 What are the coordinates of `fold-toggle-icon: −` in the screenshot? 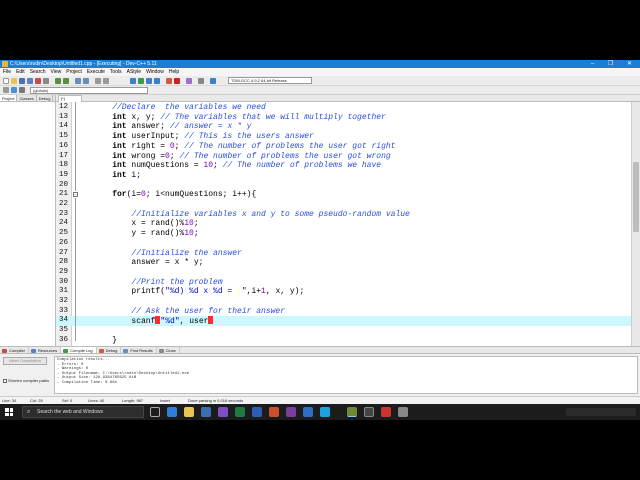 It's located at (75, 195).